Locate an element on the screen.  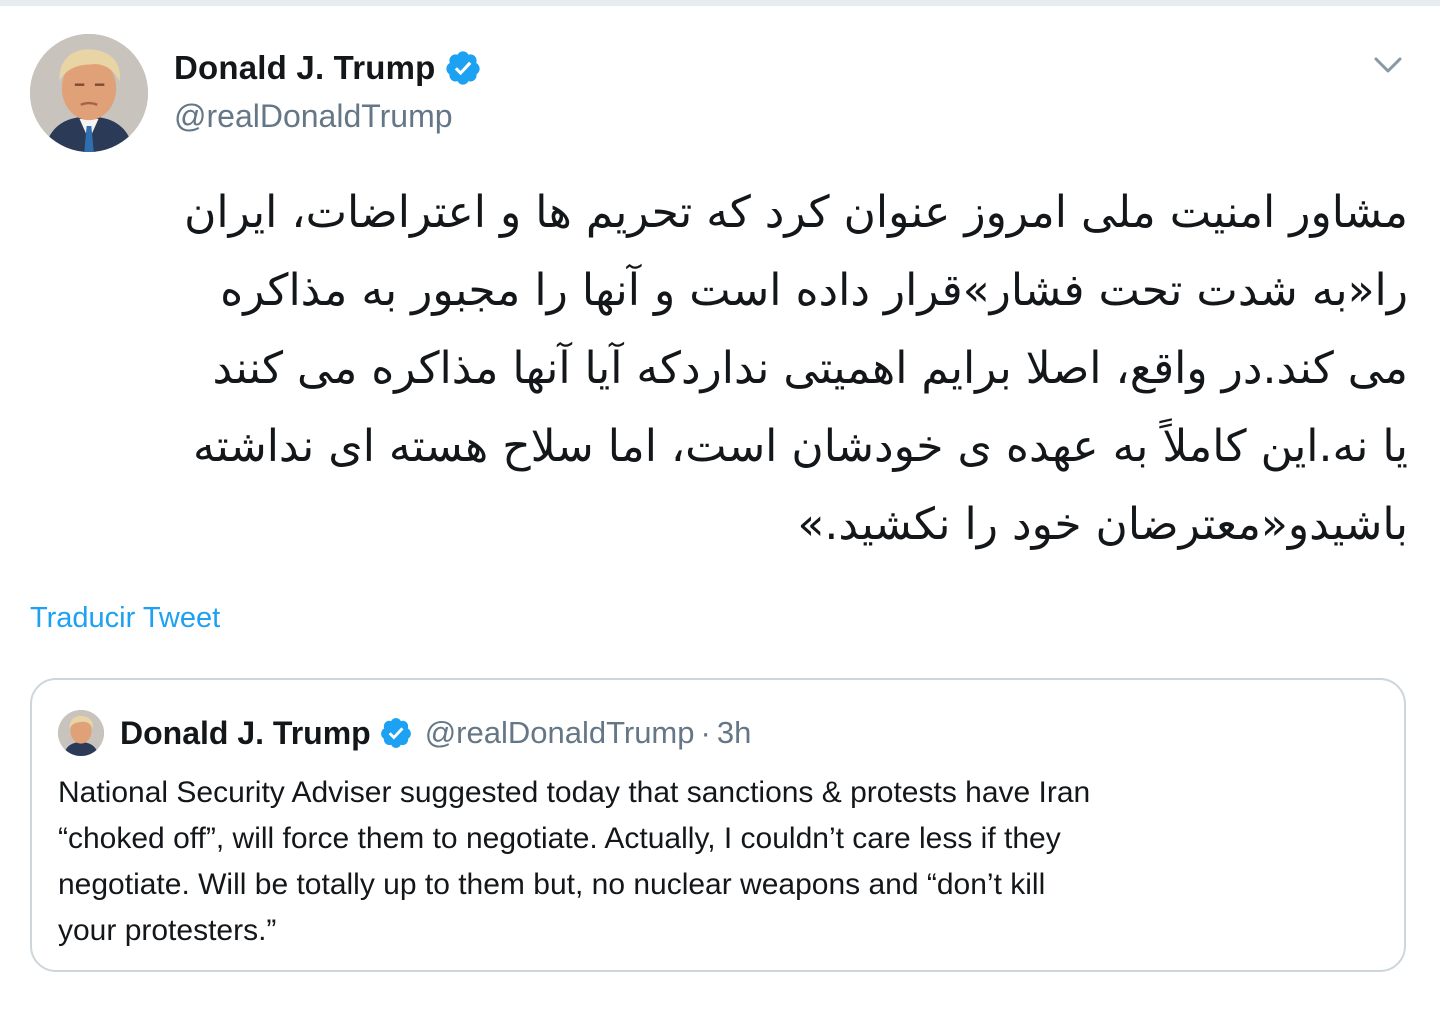
author-handle: @realDonaldTrump is located at coordinates (313, 116).